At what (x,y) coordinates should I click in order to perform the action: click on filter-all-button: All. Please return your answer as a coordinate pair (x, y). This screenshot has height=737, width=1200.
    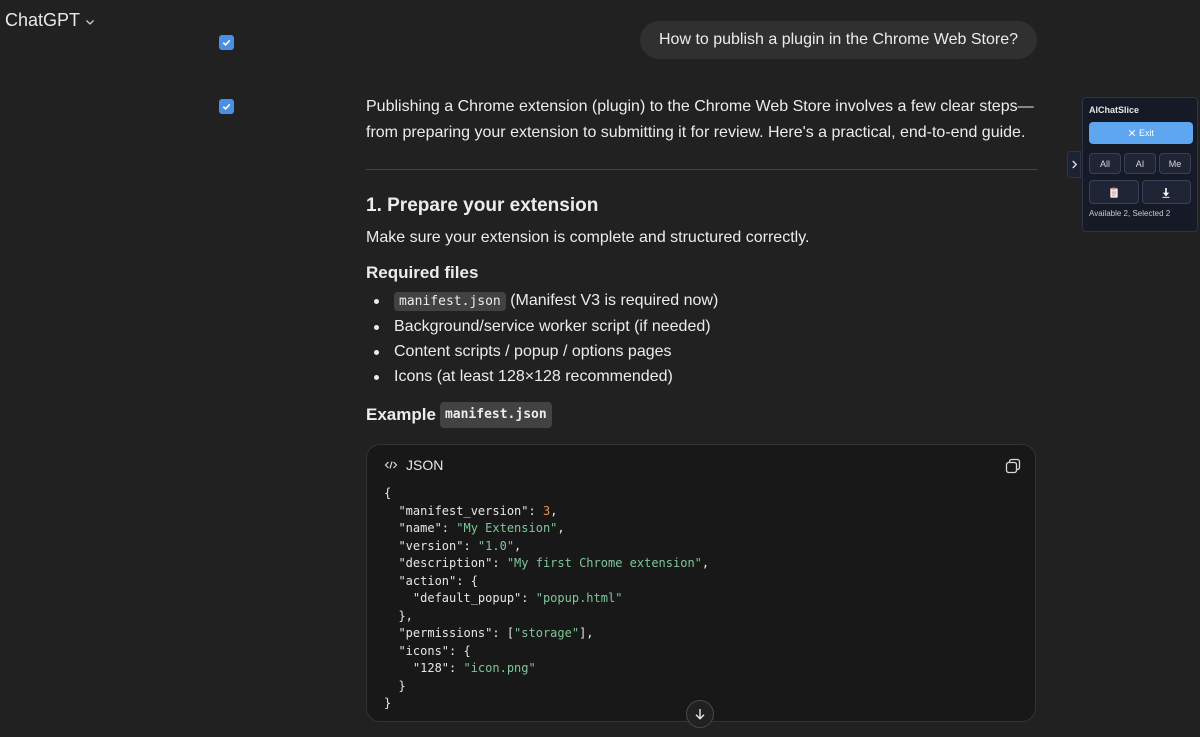
    Looking at the image, I should click on (1105, 163).